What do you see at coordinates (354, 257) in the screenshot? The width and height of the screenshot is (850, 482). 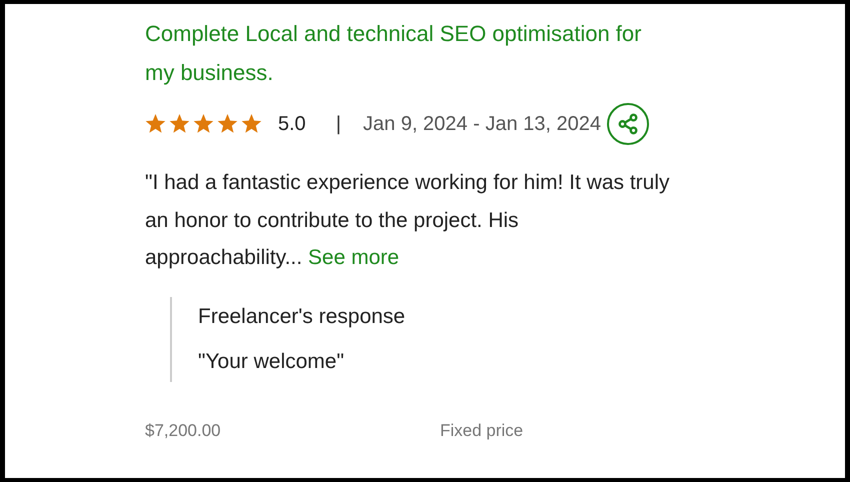 I see `see-more-link: See more` at bounding box center [354, 257].